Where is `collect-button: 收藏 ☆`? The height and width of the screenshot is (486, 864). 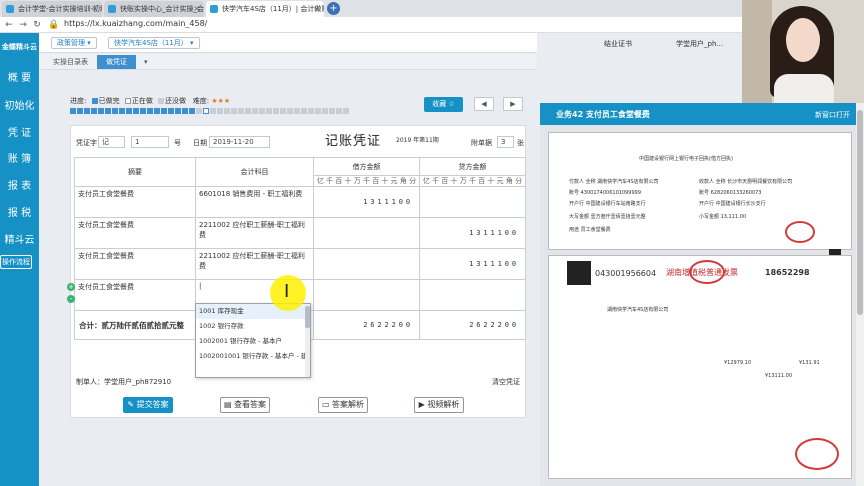
collect-button: 收藏 ☆ is located at coordinates (443, 104).